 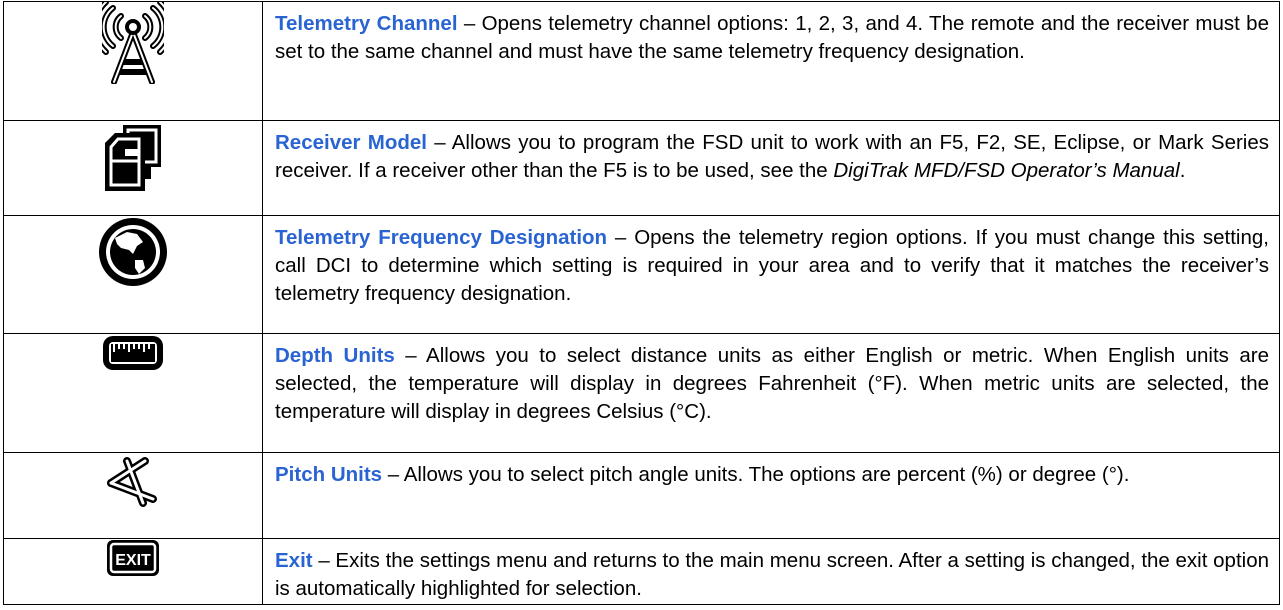 What do you see at coordinates (294, 560) in the screenshot?
I see `term-exit: Exit` at bounding box center [294, 560].